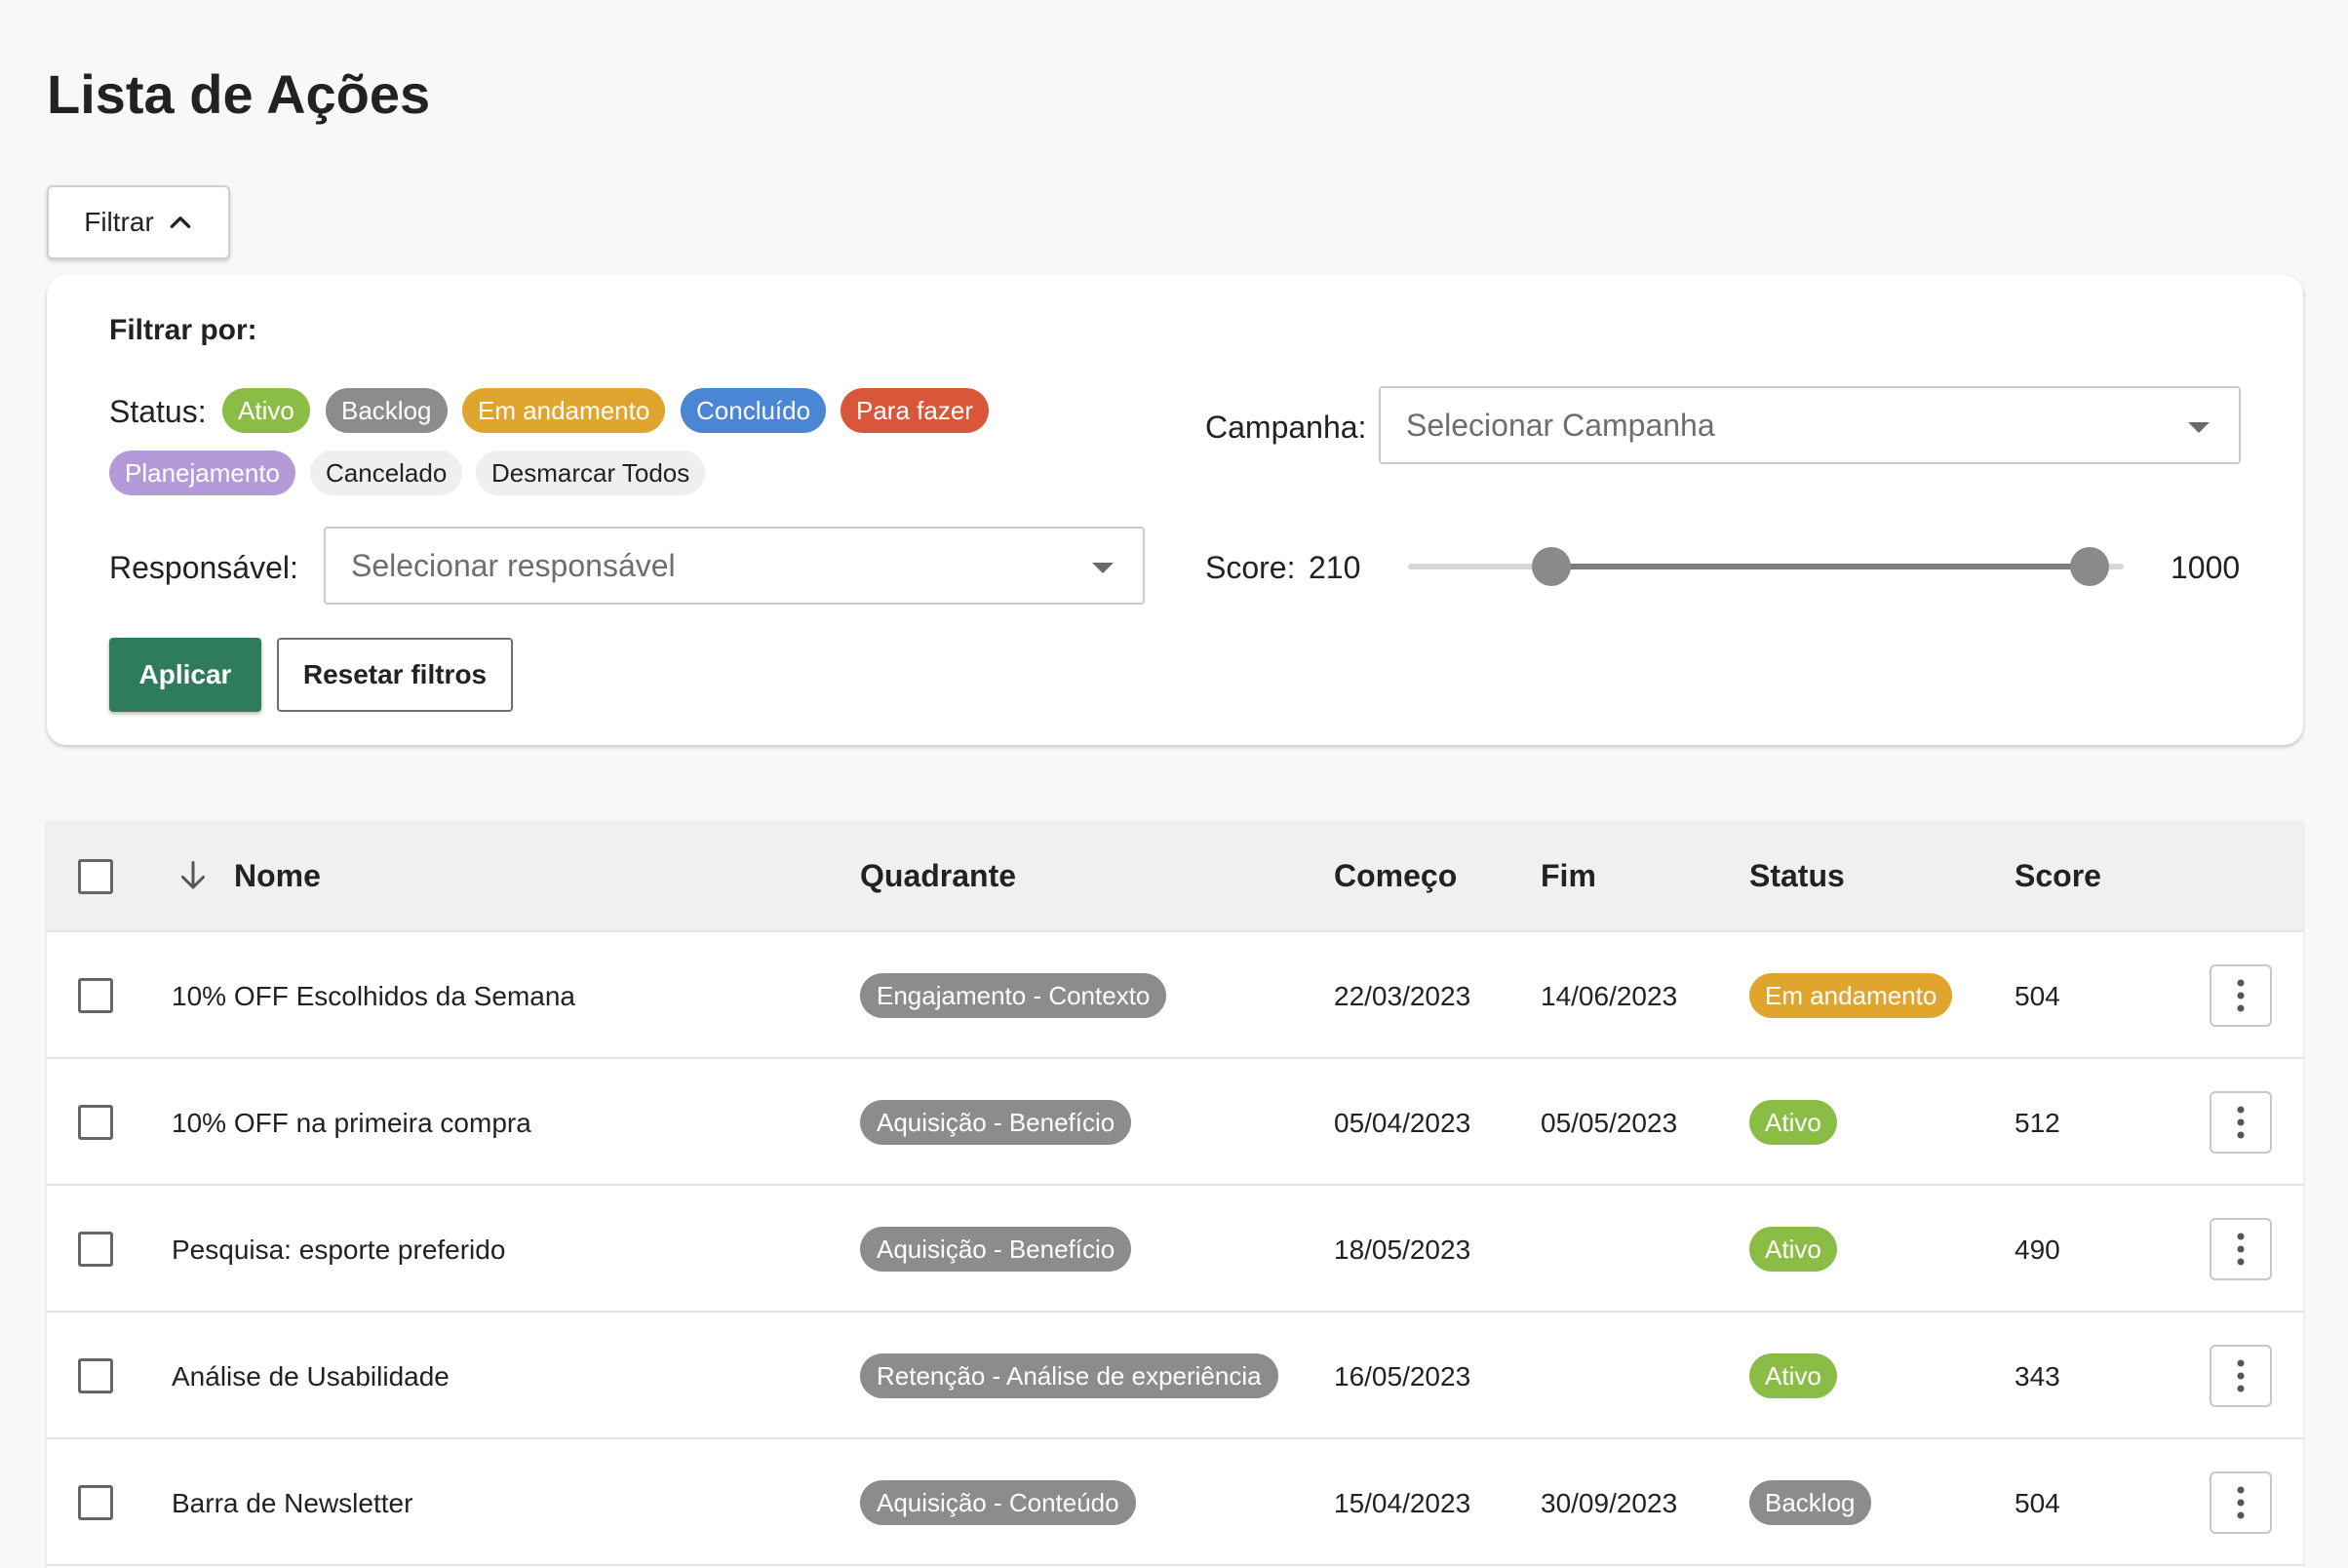  Describe the element at coordinates (754, 410) in the screenshot. I see `status-chip-concluido: Concluído` at that location.